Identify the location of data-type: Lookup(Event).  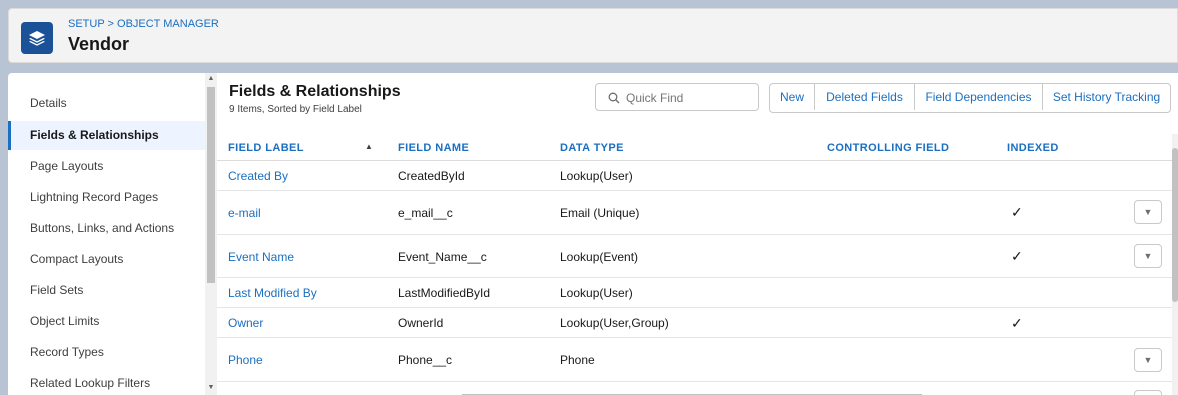
(599, 257).